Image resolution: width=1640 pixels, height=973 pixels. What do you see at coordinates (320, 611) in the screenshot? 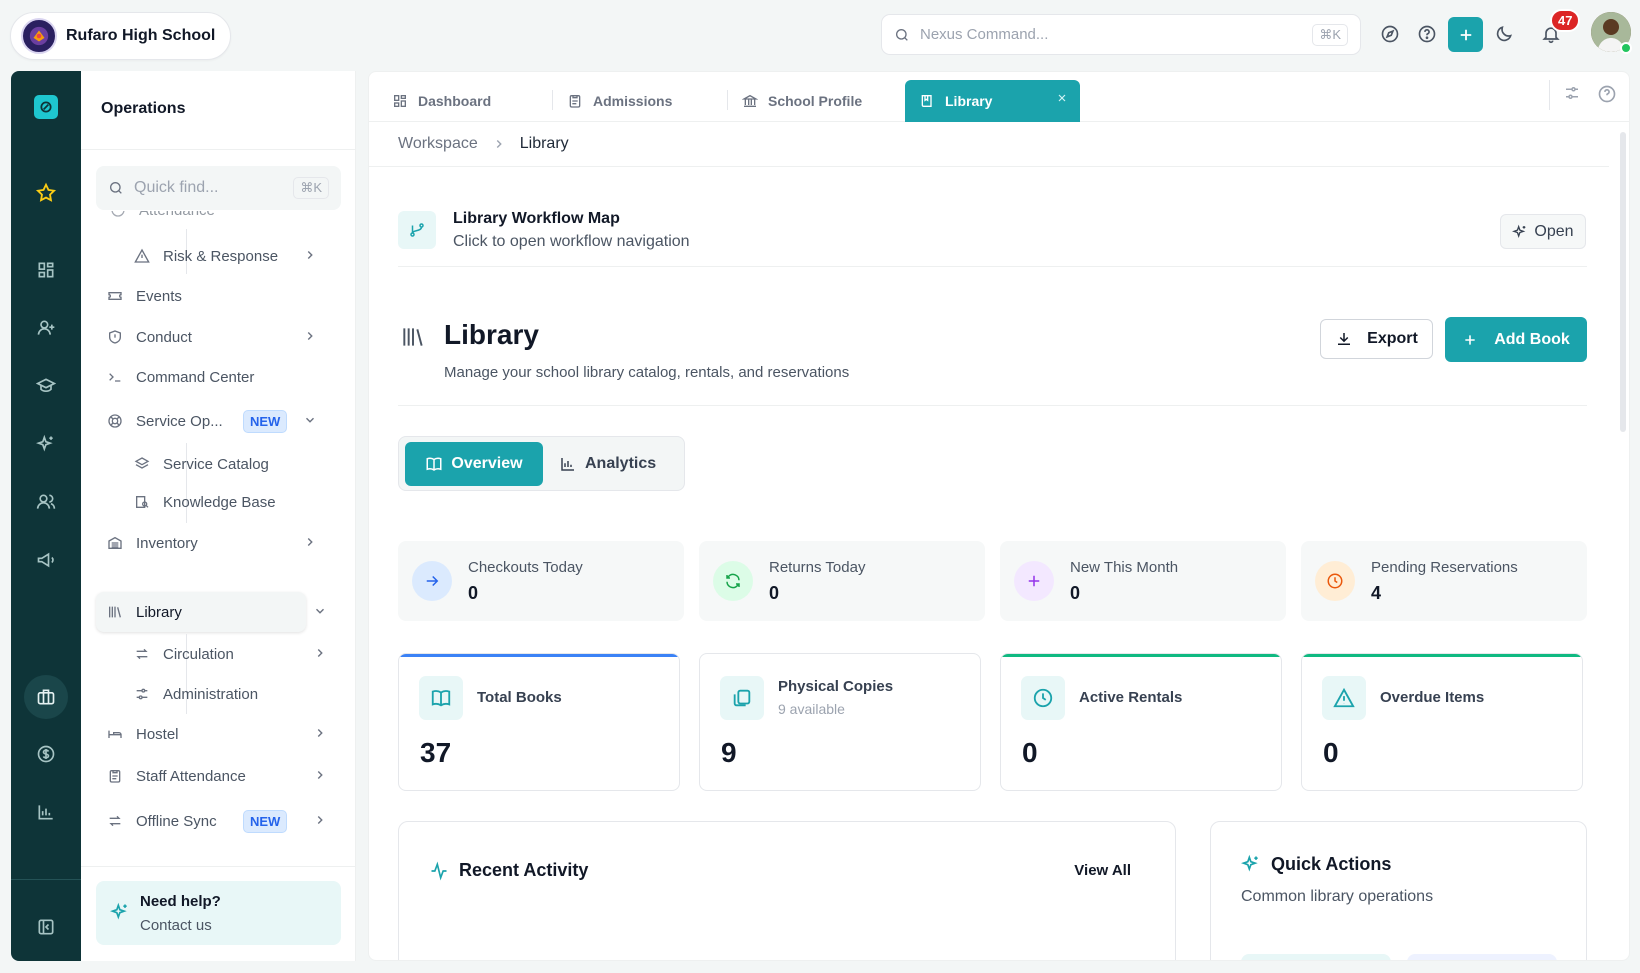
I see `chevron-down-icon` at bounding box center [320, 611].